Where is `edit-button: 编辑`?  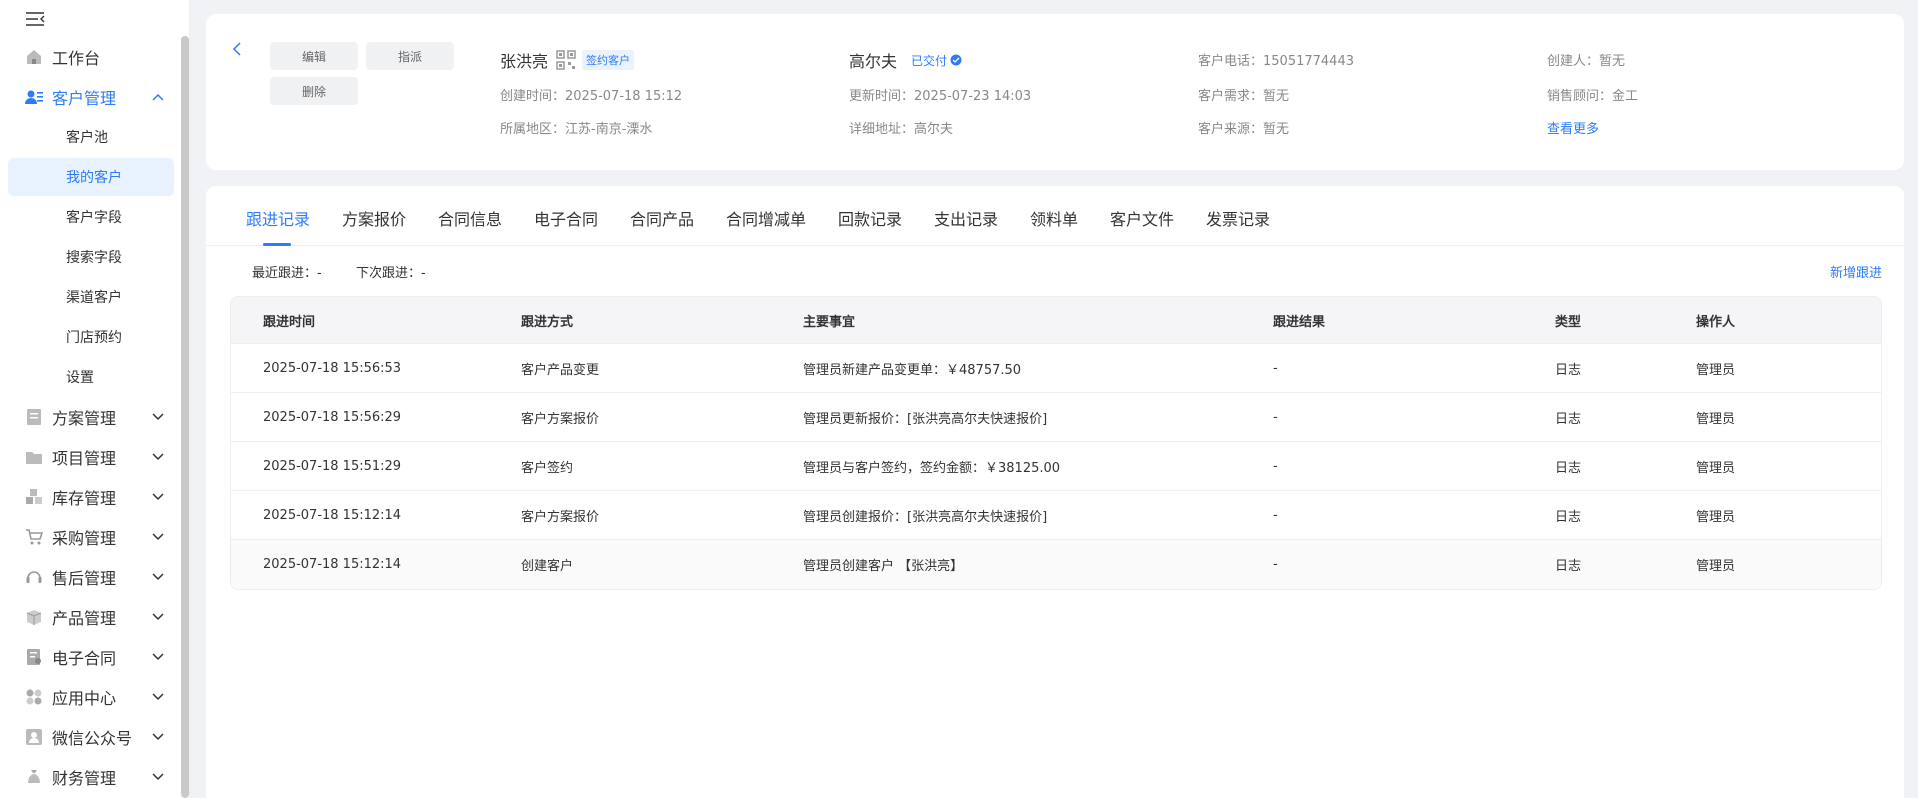 edit-button: 编辑 is located at coordinates (314, 56).